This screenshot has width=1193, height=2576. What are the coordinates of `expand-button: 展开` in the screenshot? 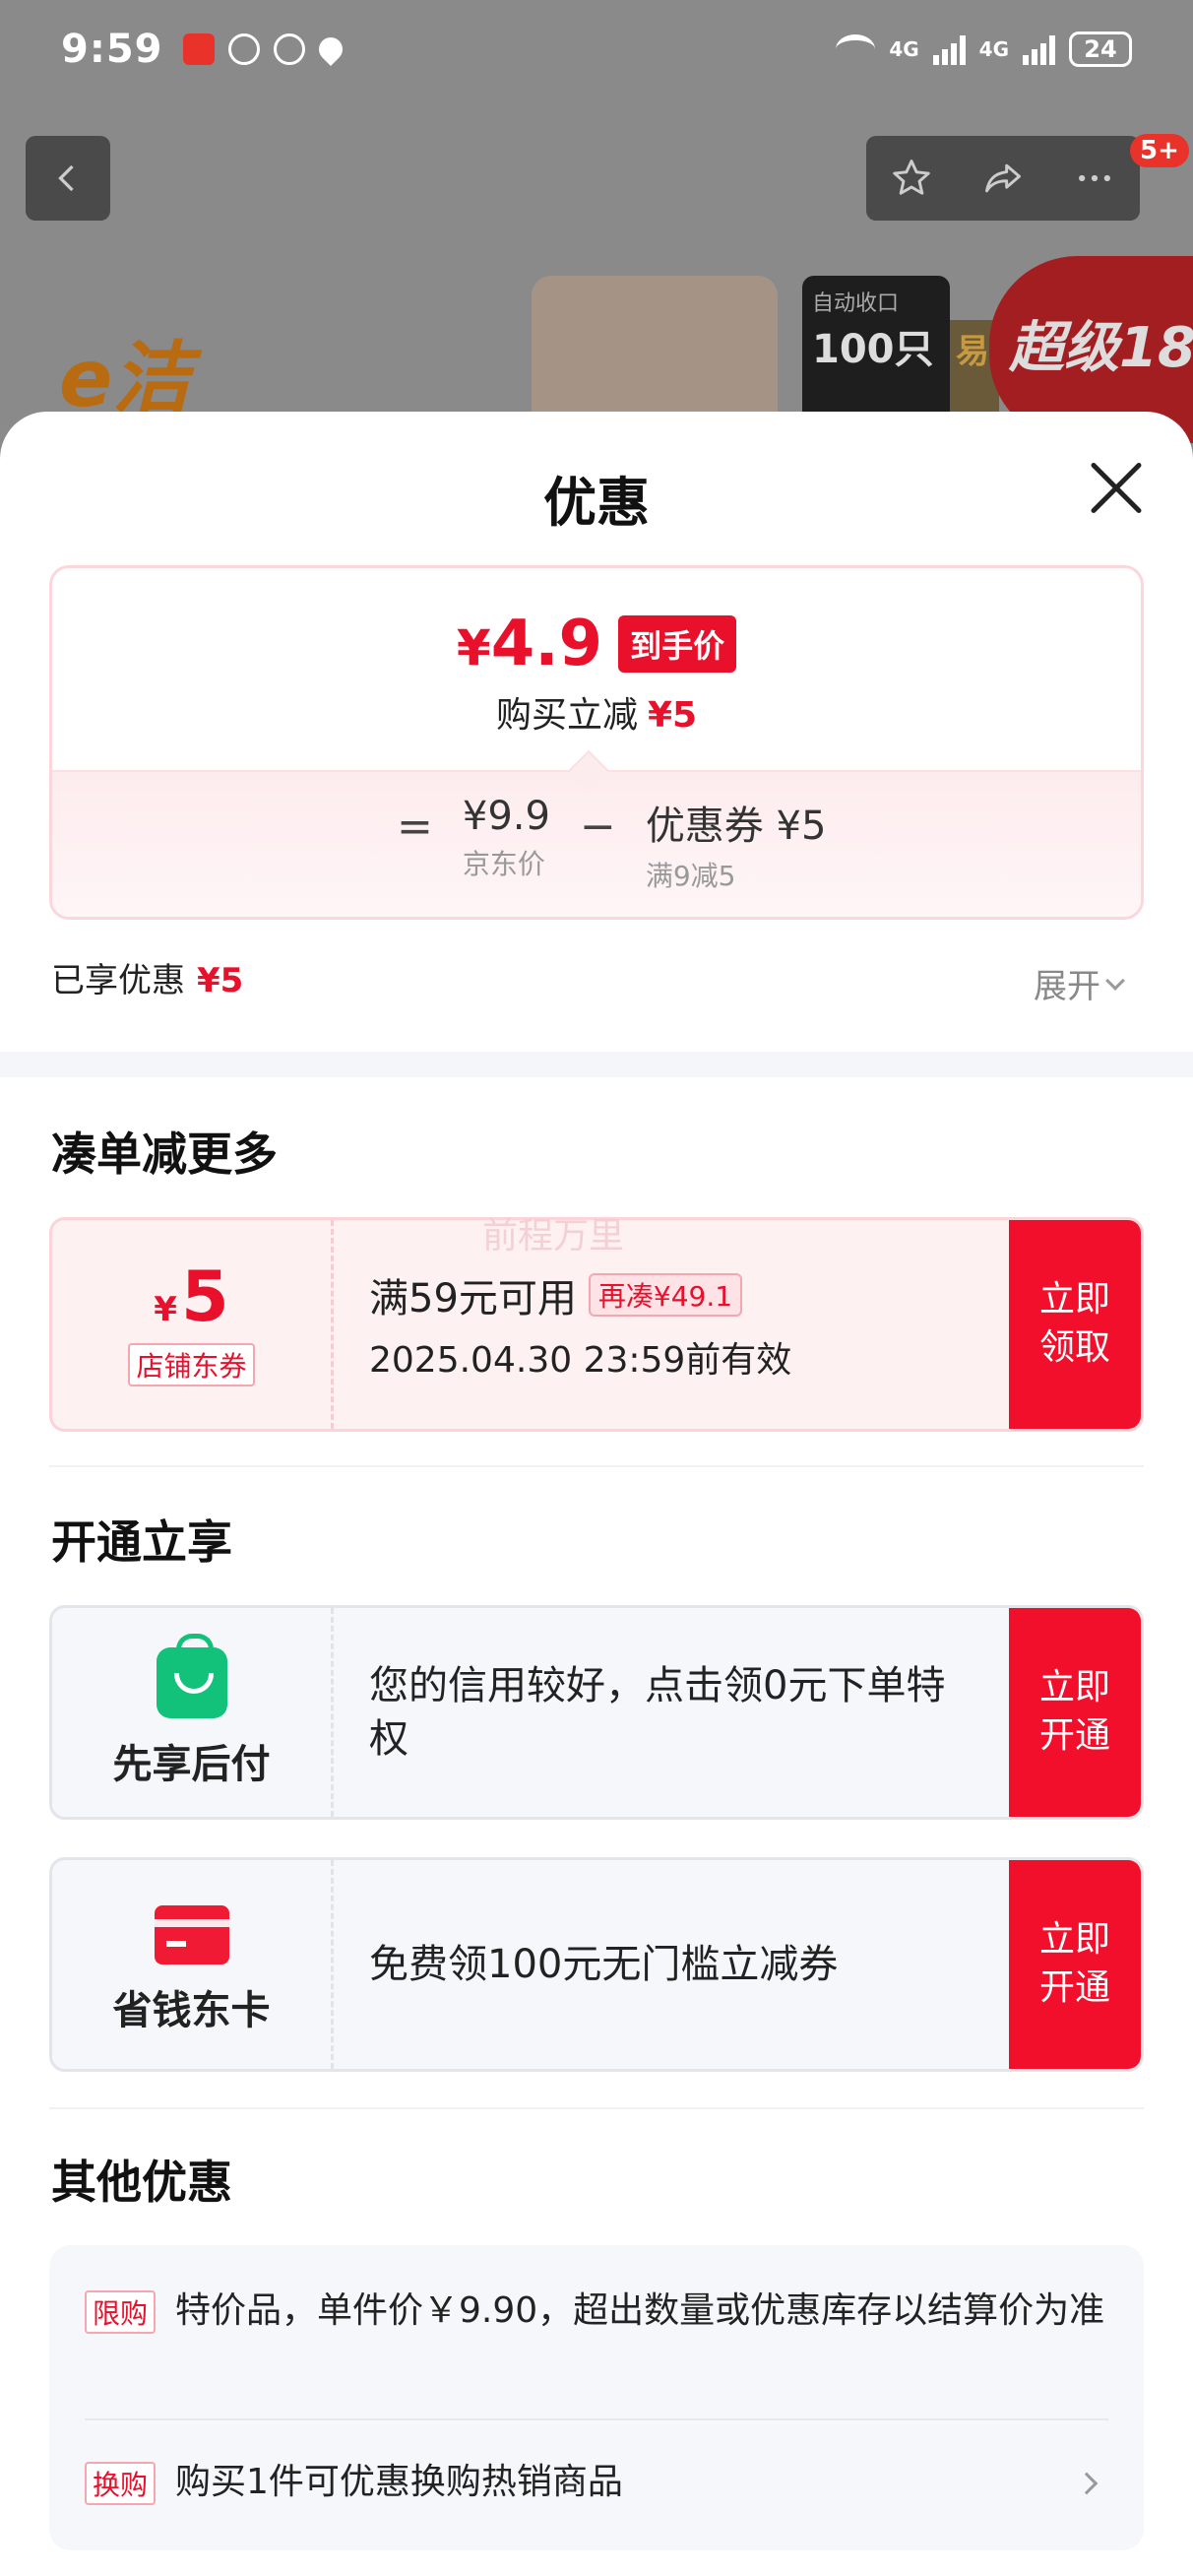 It's located at (1079, 983).